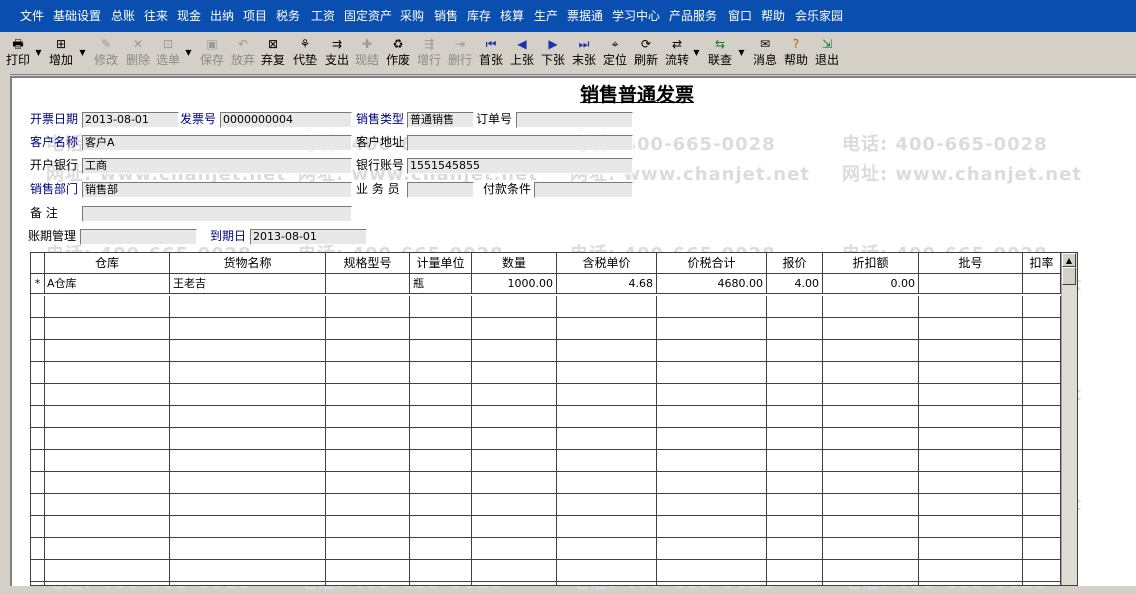  Describe the element at coordinates (646, 53) in the screenshot. I see `refresh-button: ⟳ 刷新` at that location.